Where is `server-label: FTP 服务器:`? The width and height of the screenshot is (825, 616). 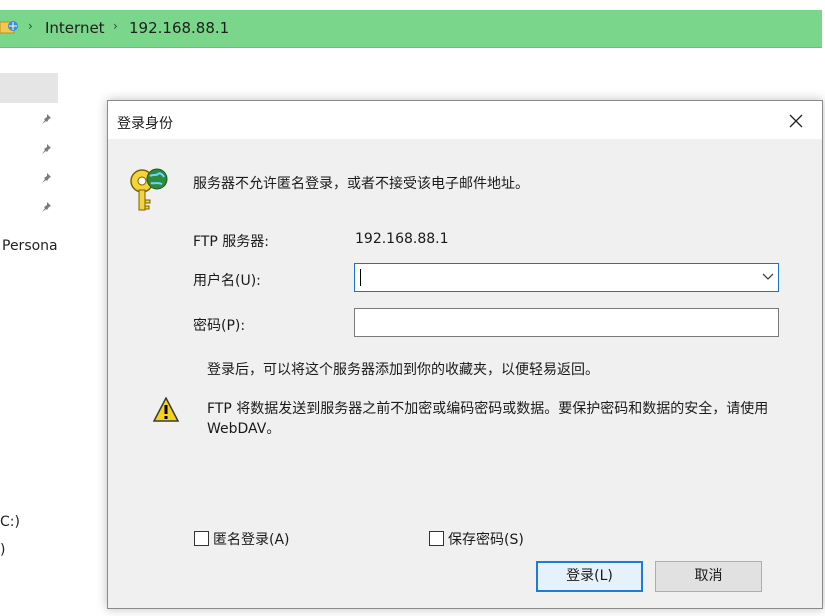 server-label: FTP 服务器: is located at coordinates (231, 242).